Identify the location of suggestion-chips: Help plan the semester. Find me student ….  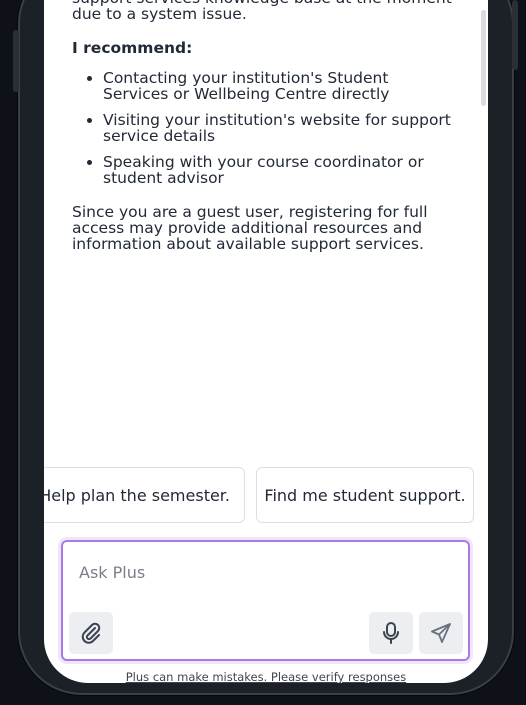
(259, 496).